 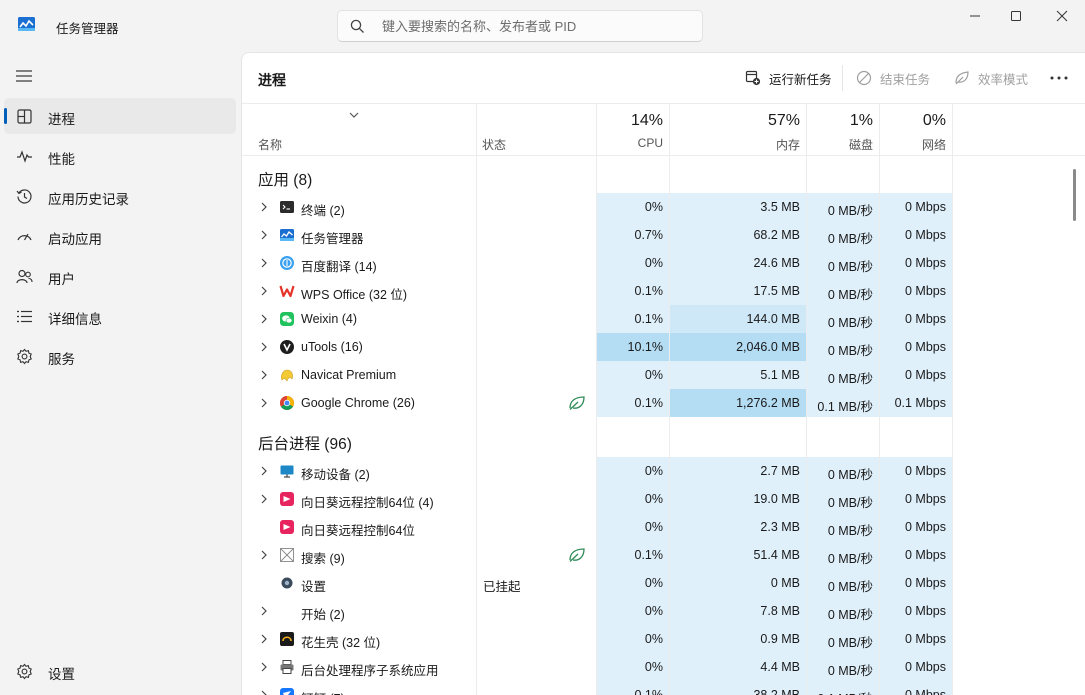 I want to click on more-options-icon, so click(x=1059, y=78).